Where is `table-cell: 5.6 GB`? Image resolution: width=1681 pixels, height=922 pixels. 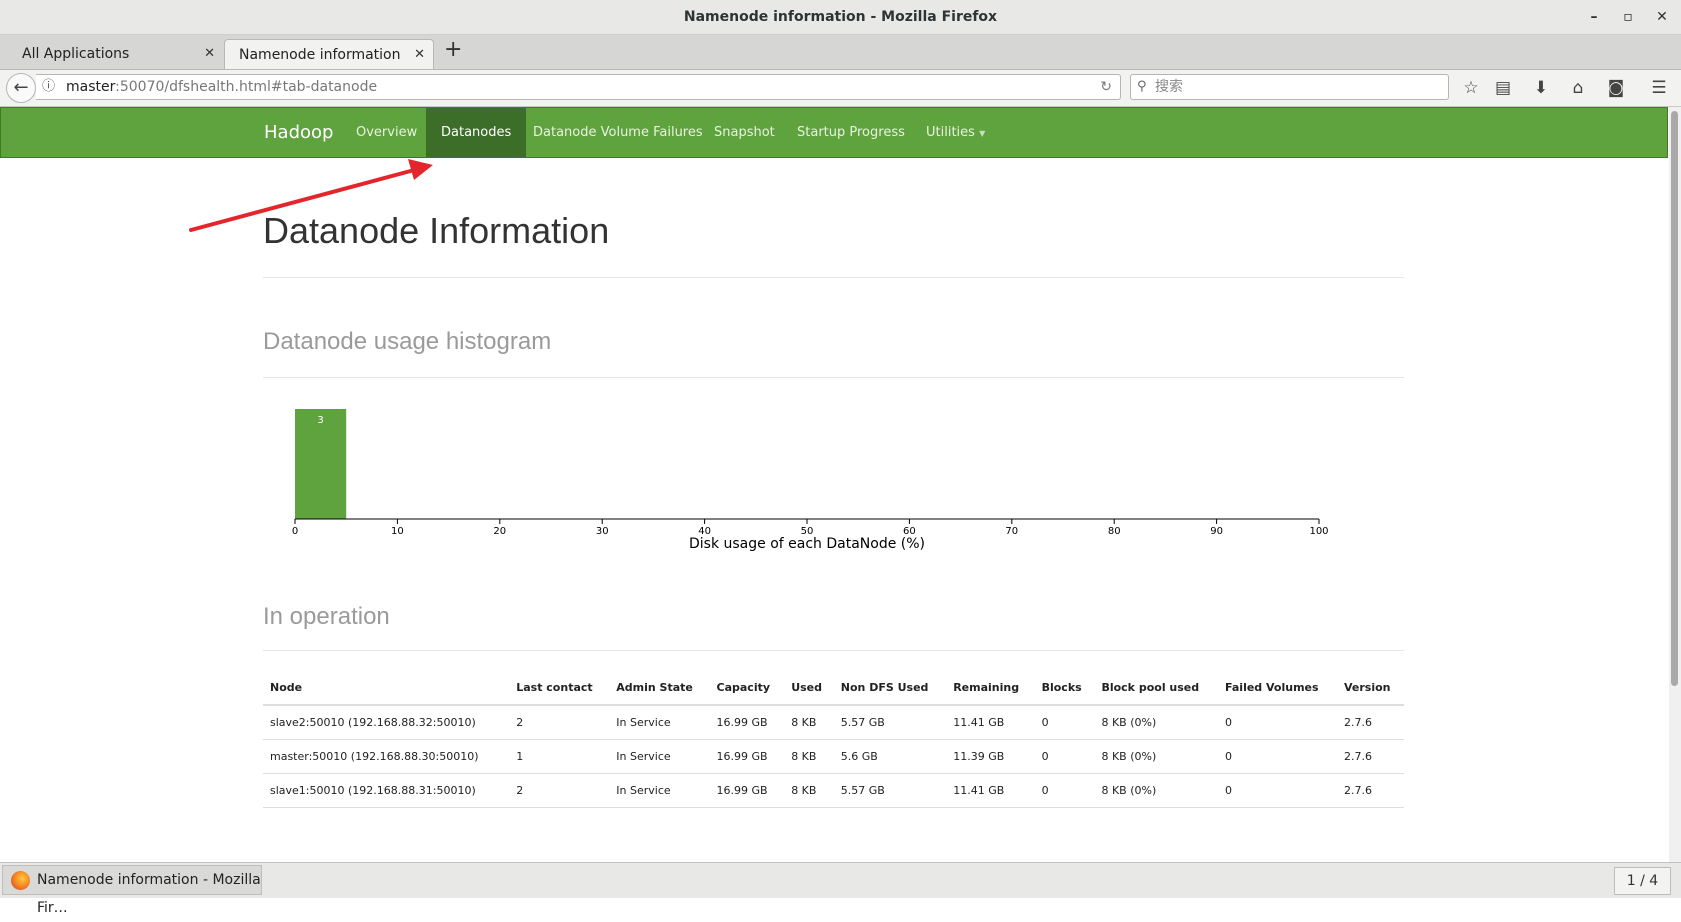 table-cell: 5.6 GB is located at coordinates (890, 756).